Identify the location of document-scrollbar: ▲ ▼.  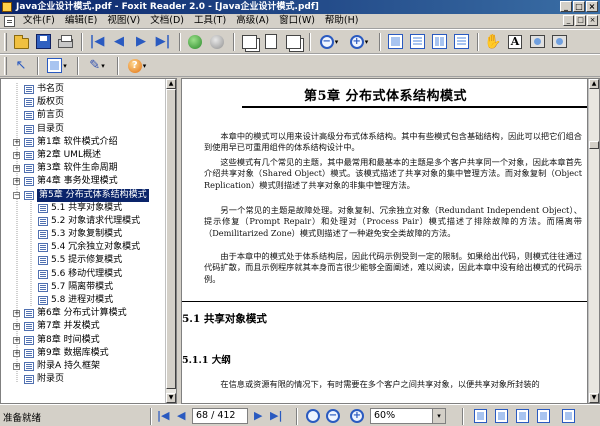
(593, 241).